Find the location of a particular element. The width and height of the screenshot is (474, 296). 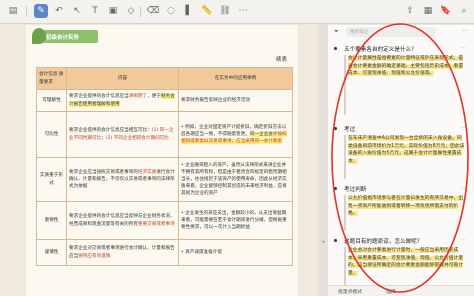

select-button: 选择 is located at coordinates (391, 291).